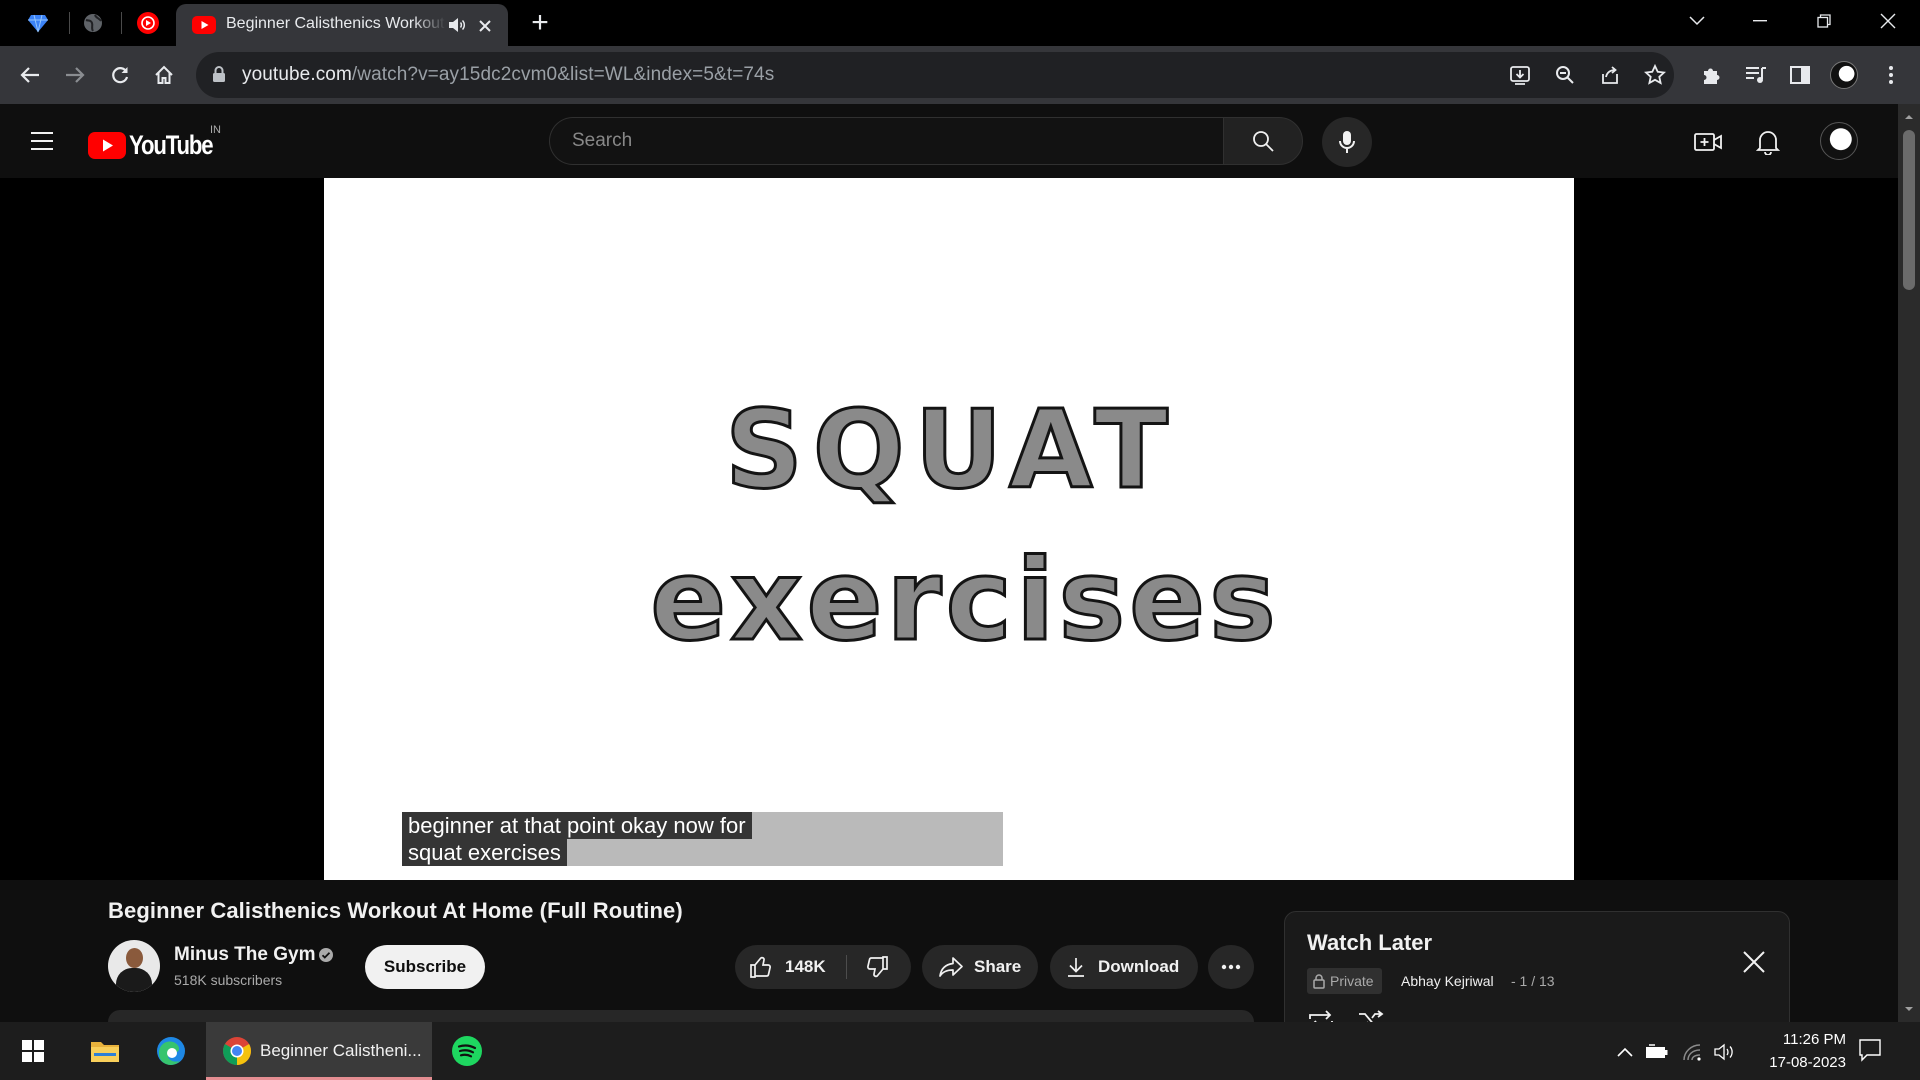  I want to click on thumbs-down-icon, so click(877, 967).